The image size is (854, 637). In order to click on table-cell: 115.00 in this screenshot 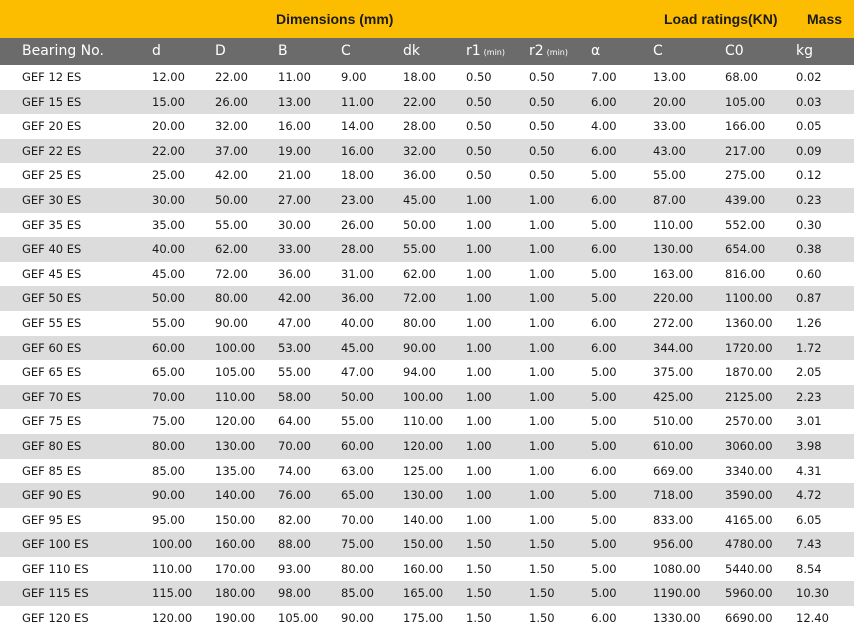, I will do `click(172, 593)`.